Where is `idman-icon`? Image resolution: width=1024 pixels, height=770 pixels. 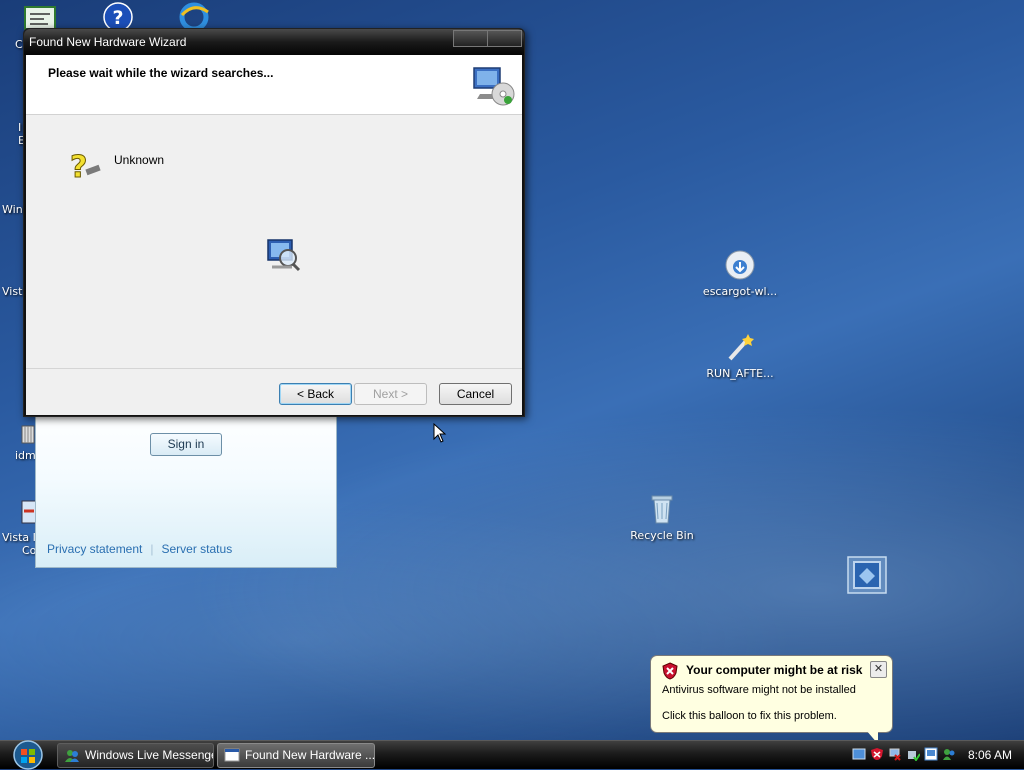
idman-icon is located at coordinates (28, 434).